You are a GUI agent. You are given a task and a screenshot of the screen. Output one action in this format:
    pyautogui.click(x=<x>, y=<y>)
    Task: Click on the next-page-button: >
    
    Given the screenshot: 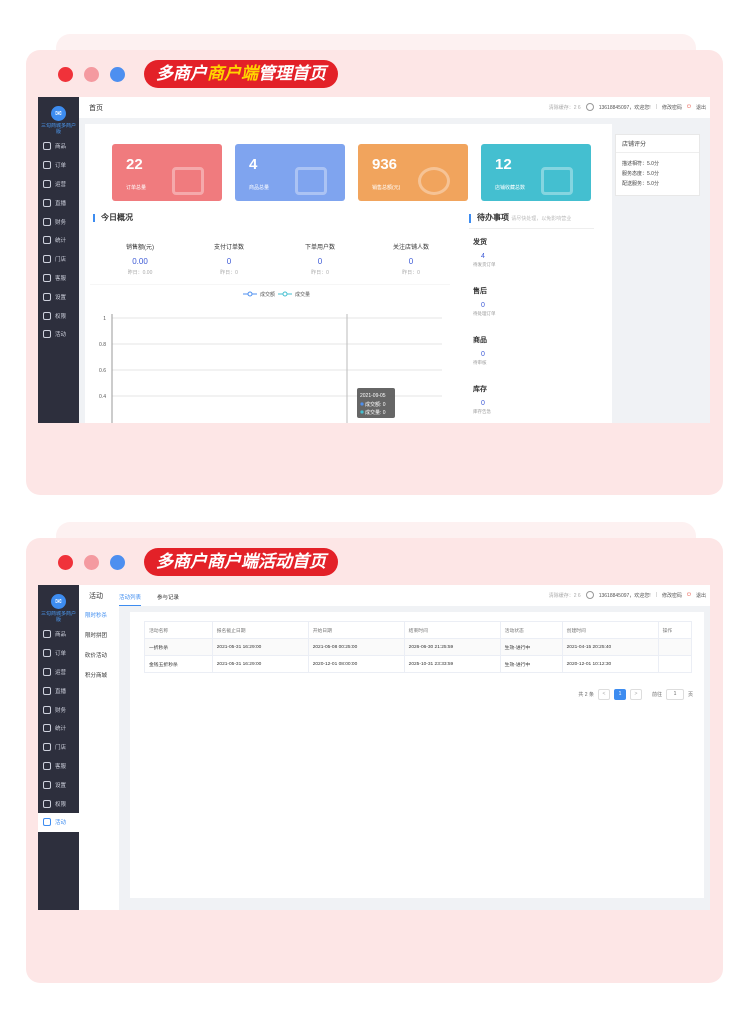 What is the action you would take?
    pyautogui.click(x=635, y=694)
    